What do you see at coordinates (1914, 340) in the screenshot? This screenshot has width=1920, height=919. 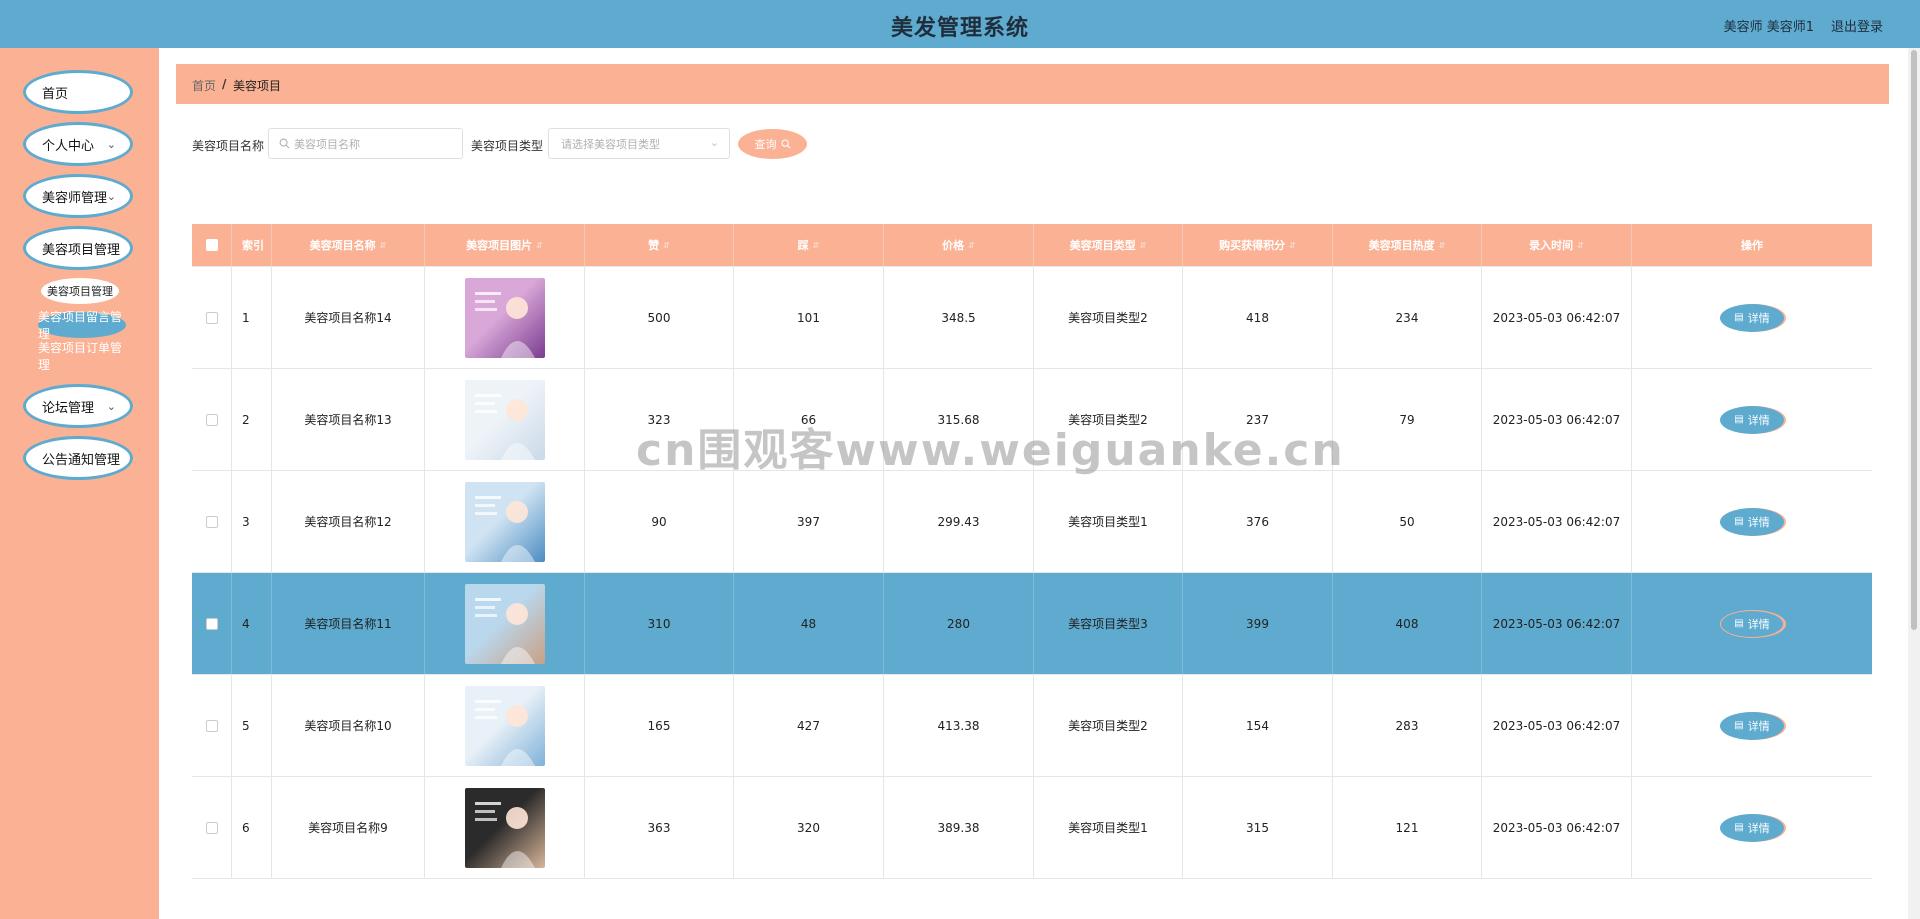 I see `scrollbar-thumb` at bounding box center [1914, 340].